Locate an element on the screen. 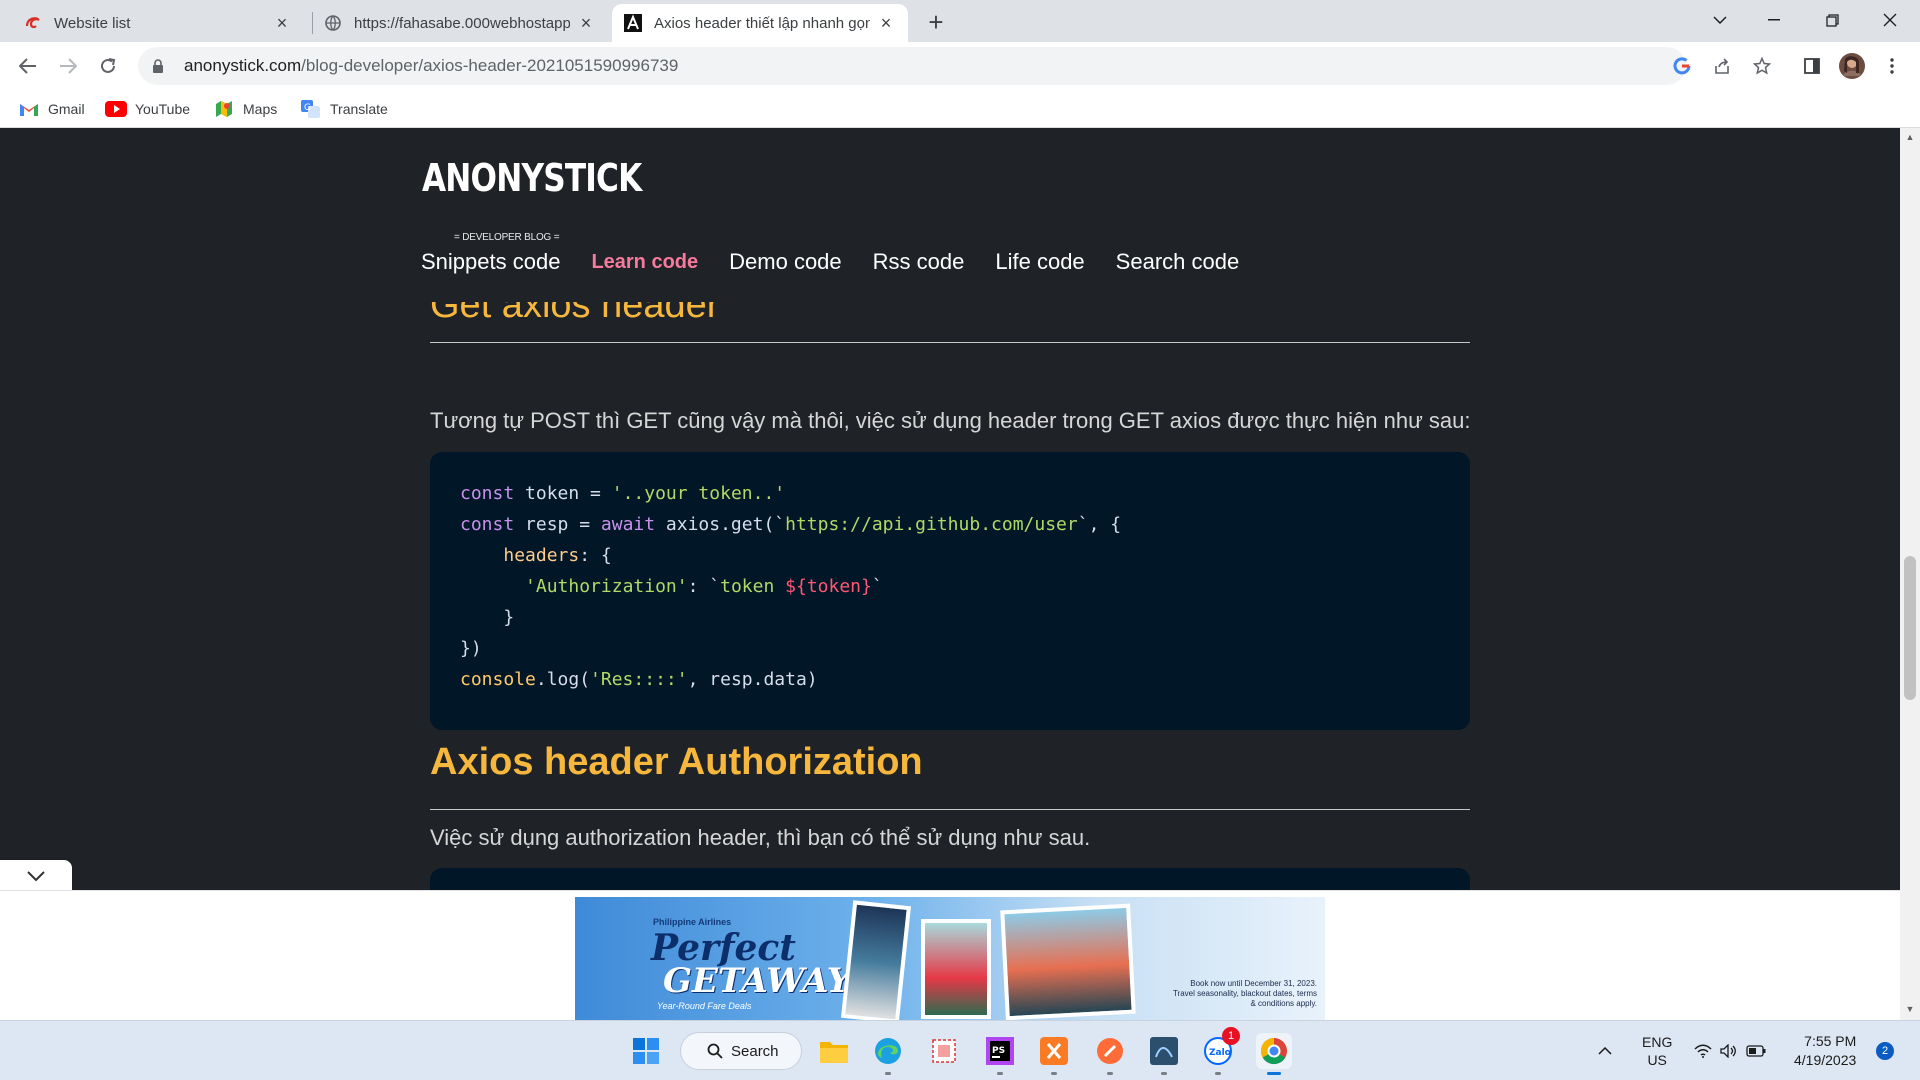  mysql-workbench-icon is located at coordinates (1164, 1054).